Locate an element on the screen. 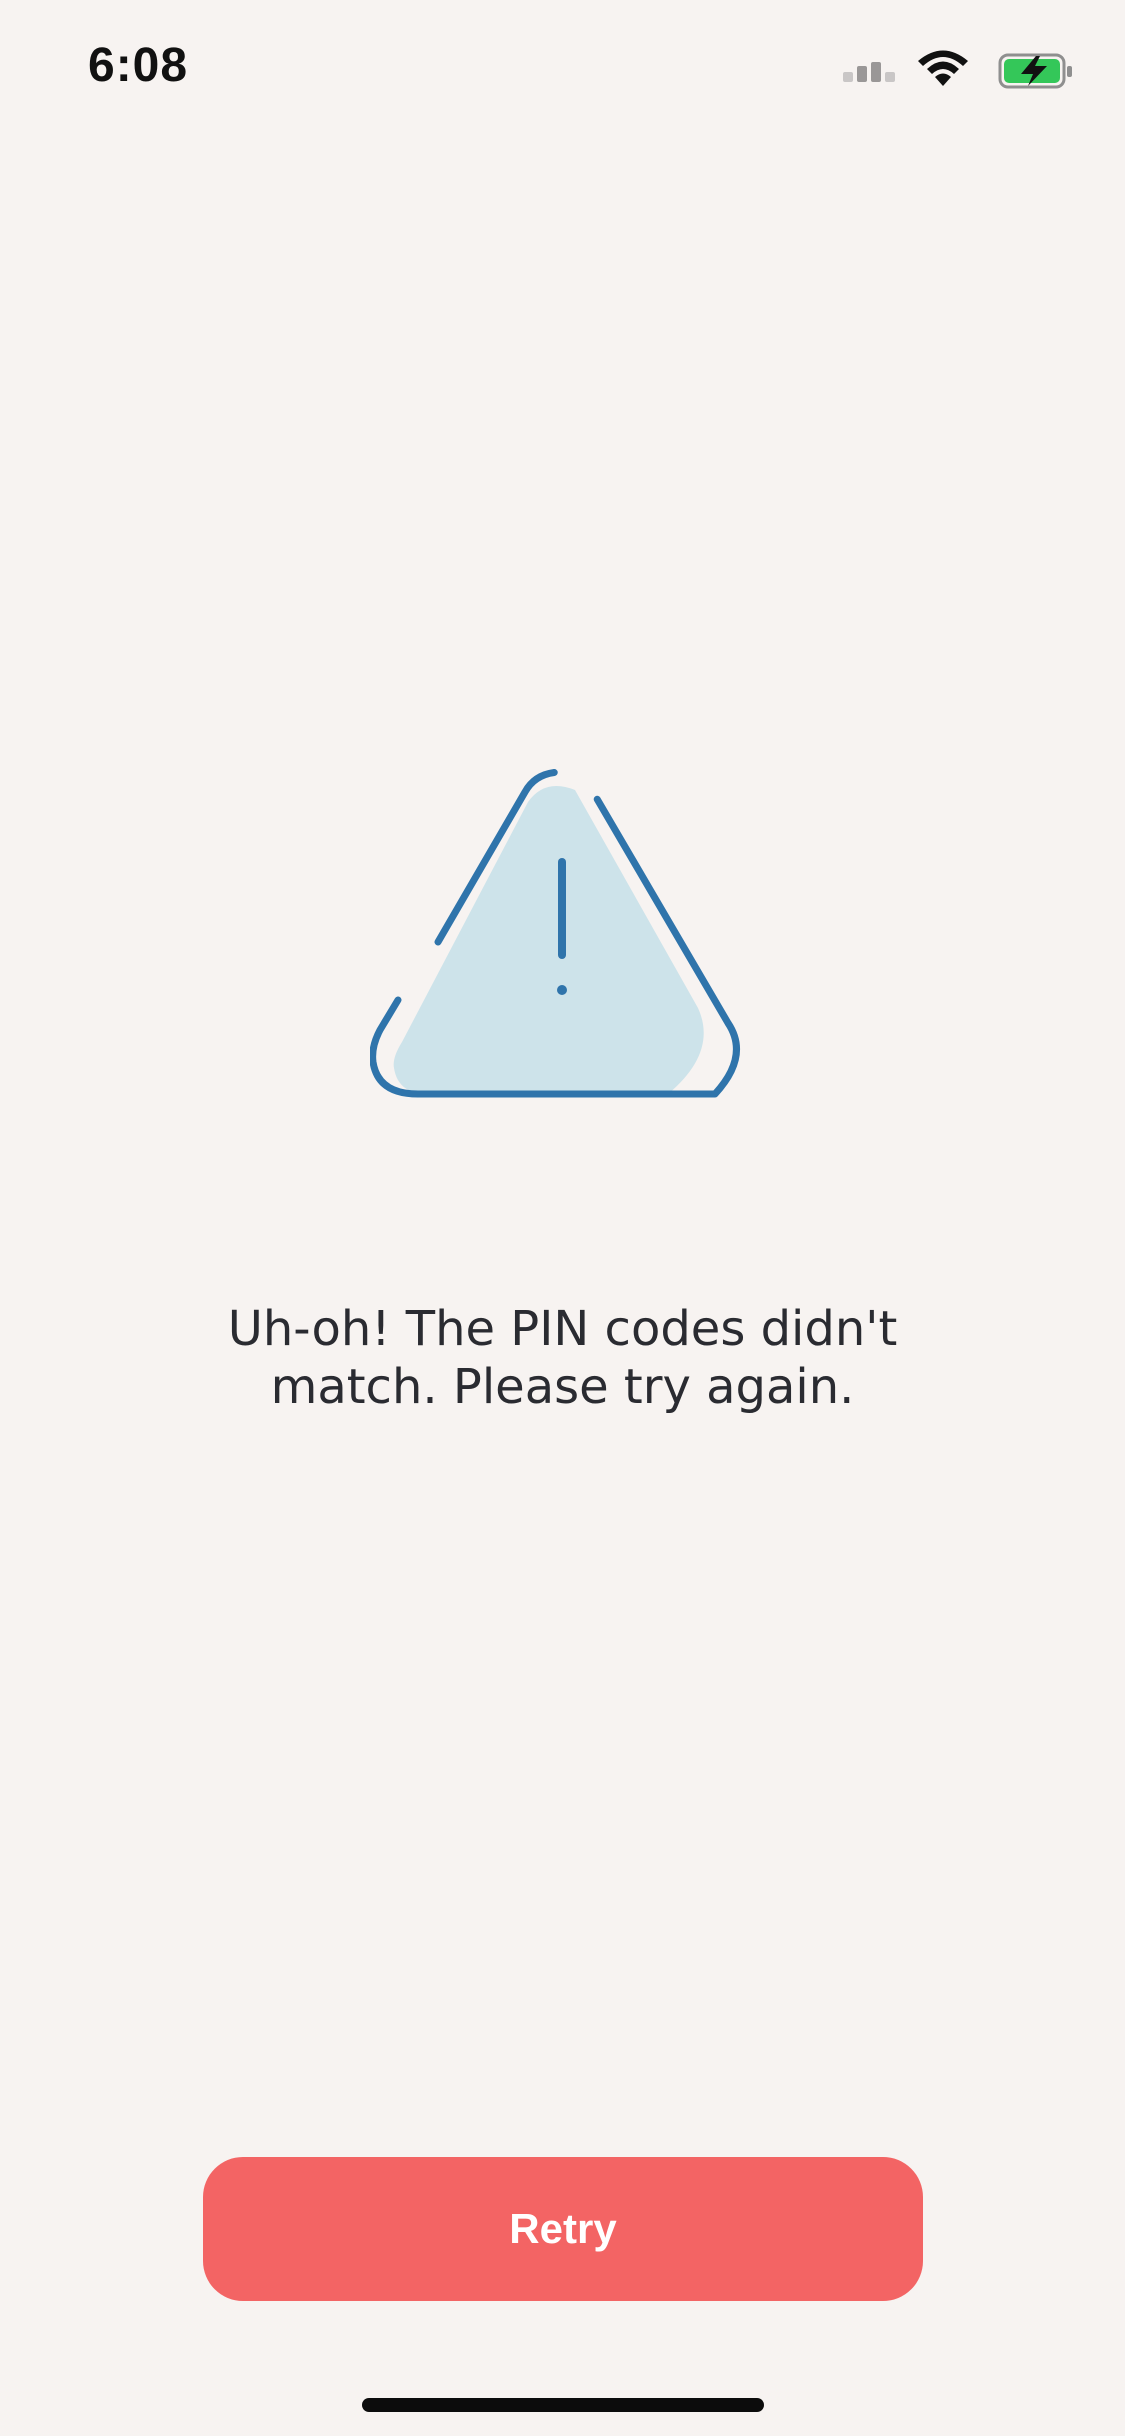 This screenshot has height=2436, width=1125. status-icons is located at coordinates (957, 69).